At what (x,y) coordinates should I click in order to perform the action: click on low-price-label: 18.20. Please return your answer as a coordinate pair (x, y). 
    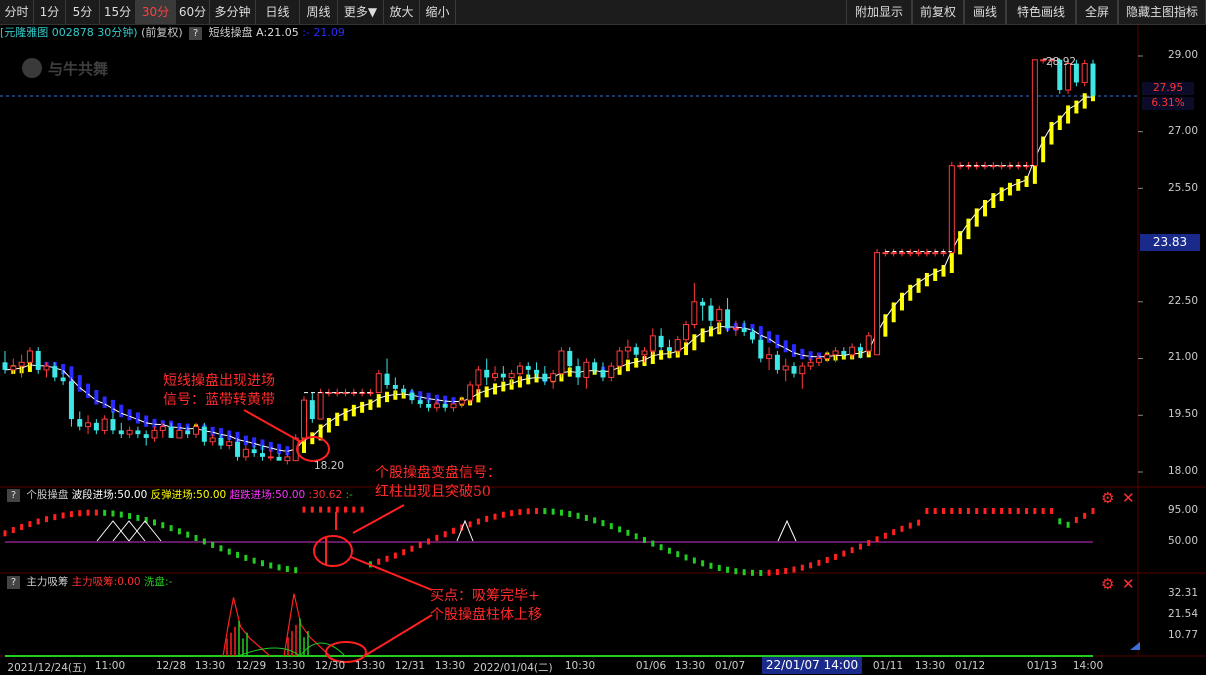
    Looking at the image, I should click on (329, 466).